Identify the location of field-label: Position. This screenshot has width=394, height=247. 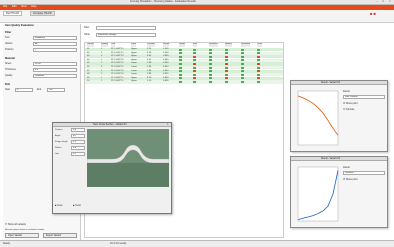
(9, 49).